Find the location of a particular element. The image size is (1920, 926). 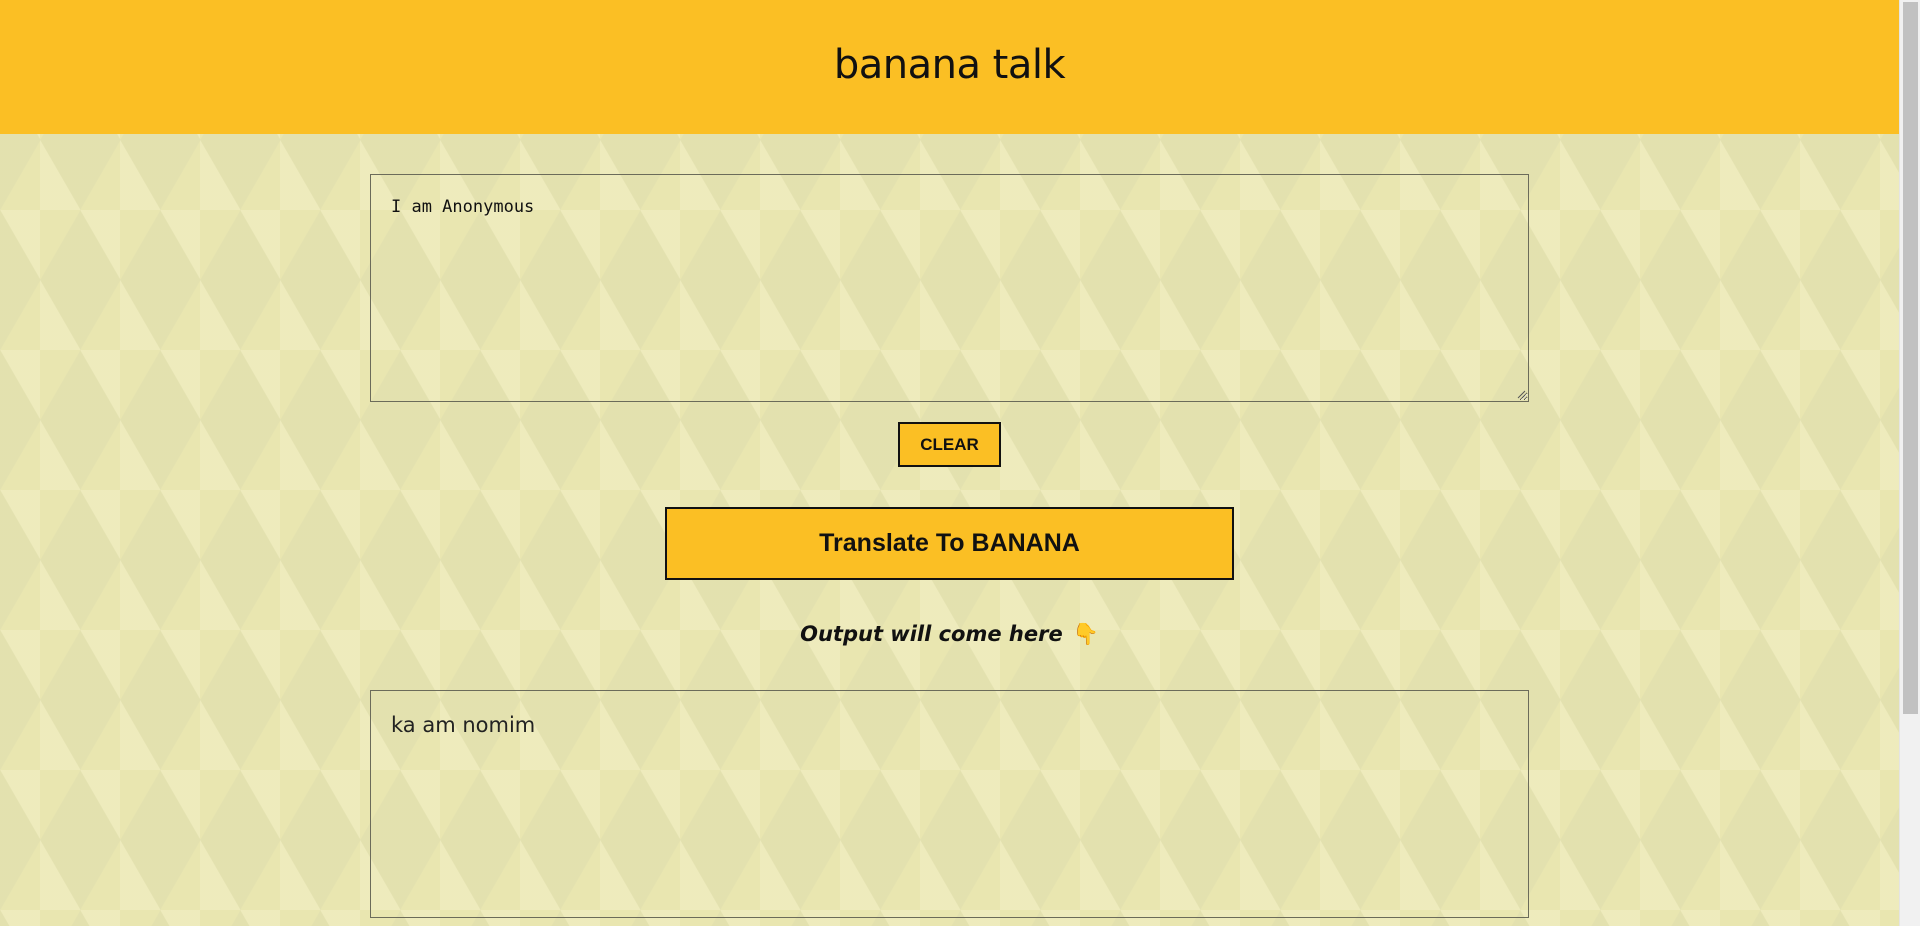

output-heading: Output will come here 👇 is located at coordinates (949, 634).